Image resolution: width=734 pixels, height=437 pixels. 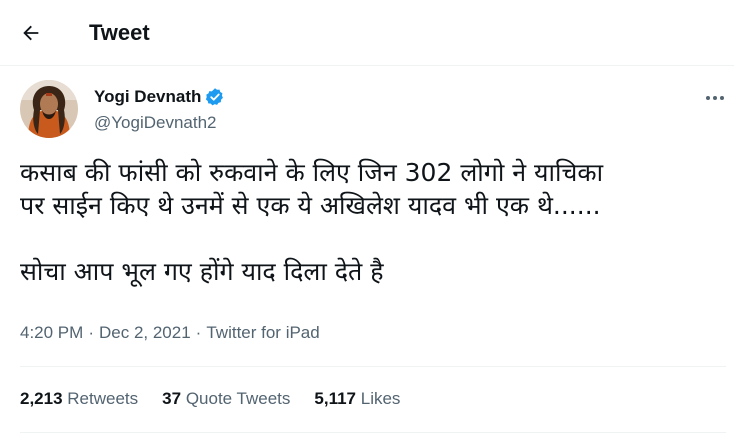 I want to click on author-handle: @YogiDevnath2, so click(x=155, y=123).